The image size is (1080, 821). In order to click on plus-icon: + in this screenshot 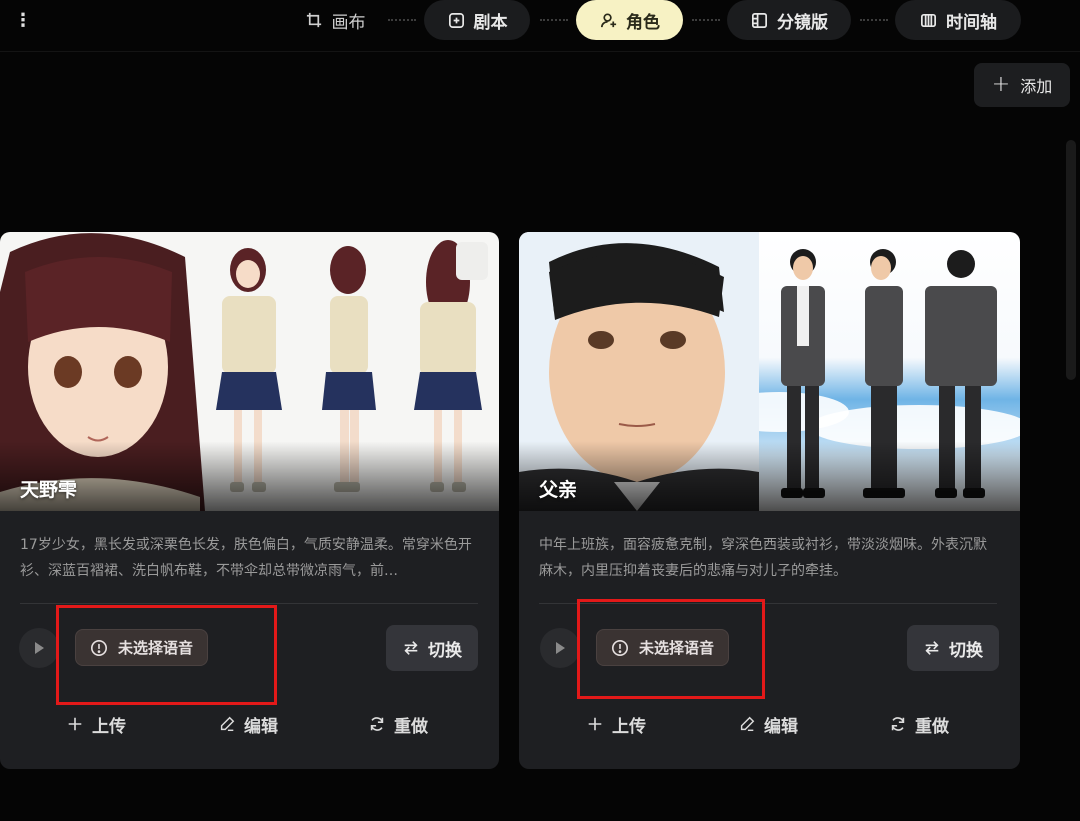, I will do `click(1001, 84)`.